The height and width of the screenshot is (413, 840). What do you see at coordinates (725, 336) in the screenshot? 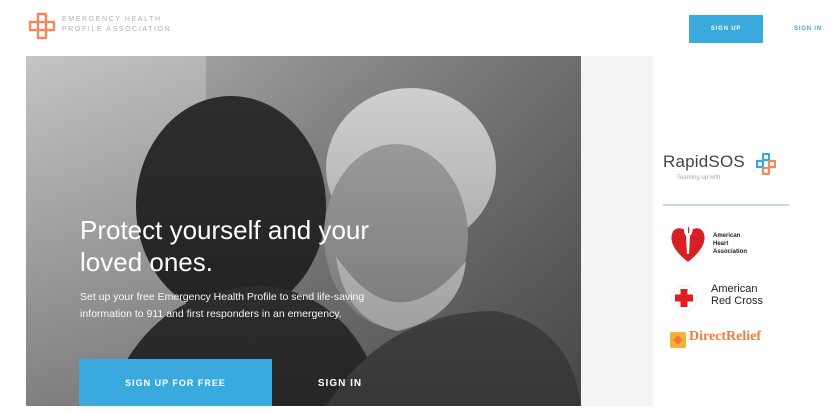
I see `direct-relief-name: DirectRelief` at bounding box center [725, 336].